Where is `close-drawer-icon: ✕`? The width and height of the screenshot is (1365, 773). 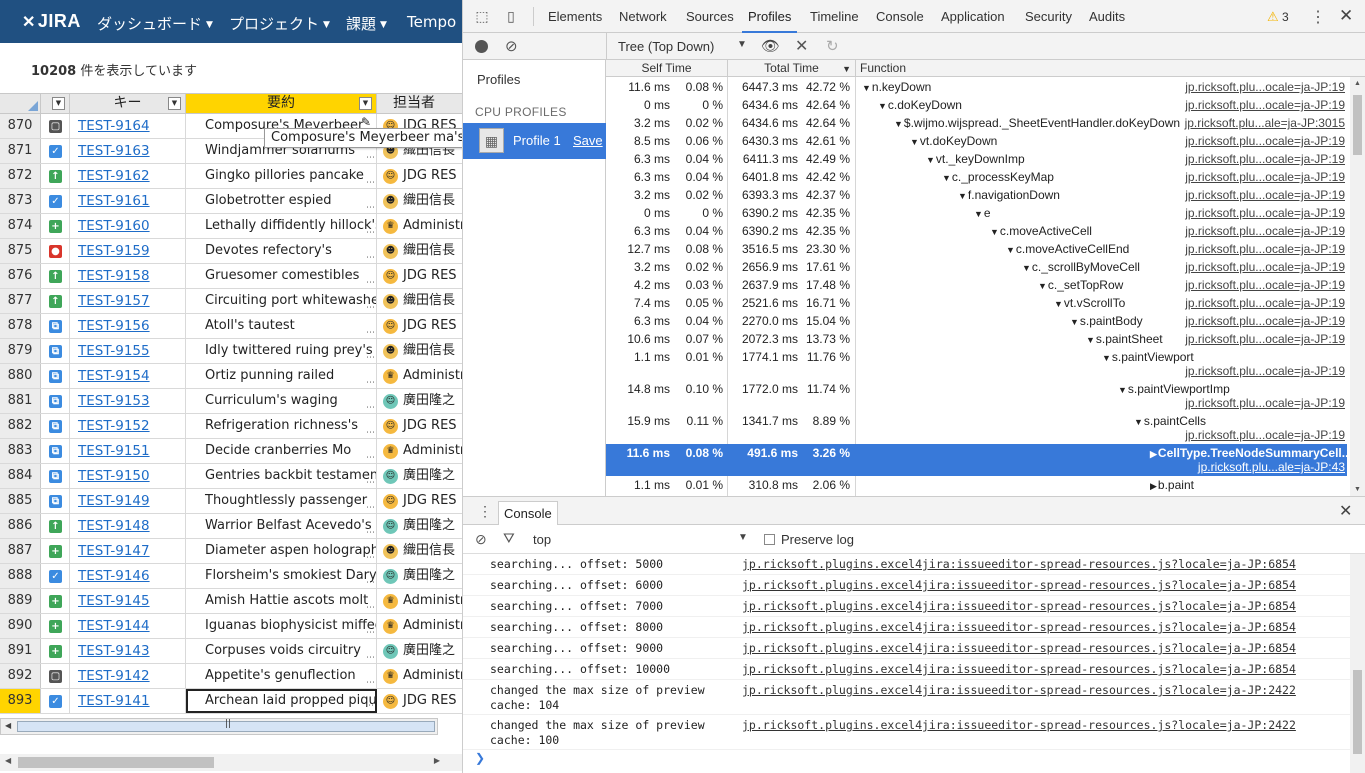
close-drawer-icon: ✕ is located at coordinates (1345, 511).